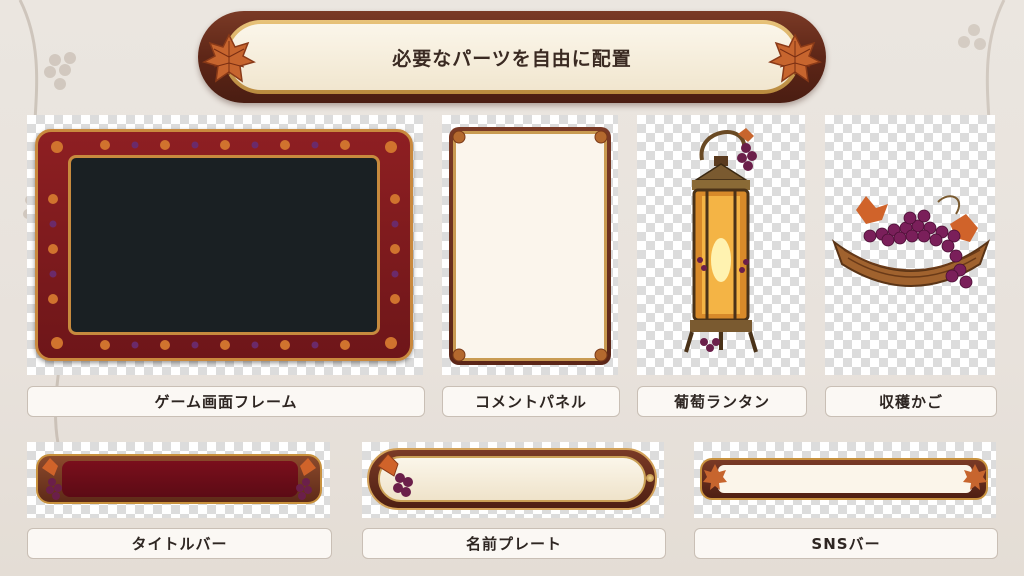  Describe the element at coordinates (911, 401) in the screenshot. I see `label-harvest-basket: 収穫かご` at that location.